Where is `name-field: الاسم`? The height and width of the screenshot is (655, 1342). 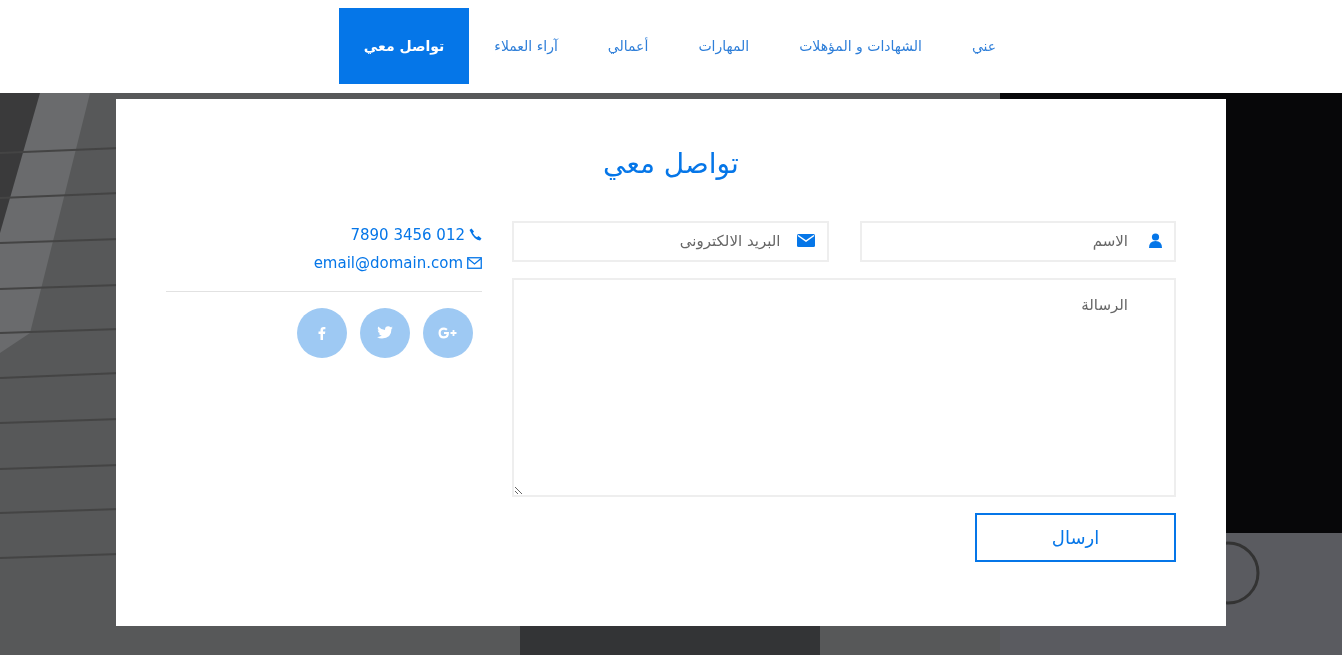 name-field: الاسم is located at coordinates (1017, 241).